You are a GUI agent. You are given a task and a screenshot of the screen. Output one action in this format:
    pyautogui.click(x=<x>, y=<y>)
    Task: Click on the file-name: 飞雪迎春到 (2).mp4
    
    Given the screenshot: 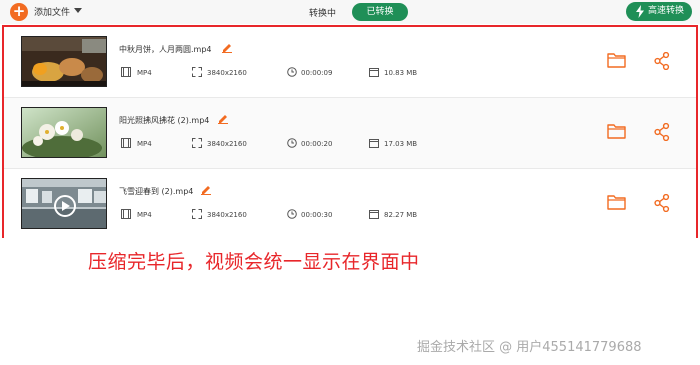 What is the action you would take?
    pyautogui.click(x=156, y=191)
    